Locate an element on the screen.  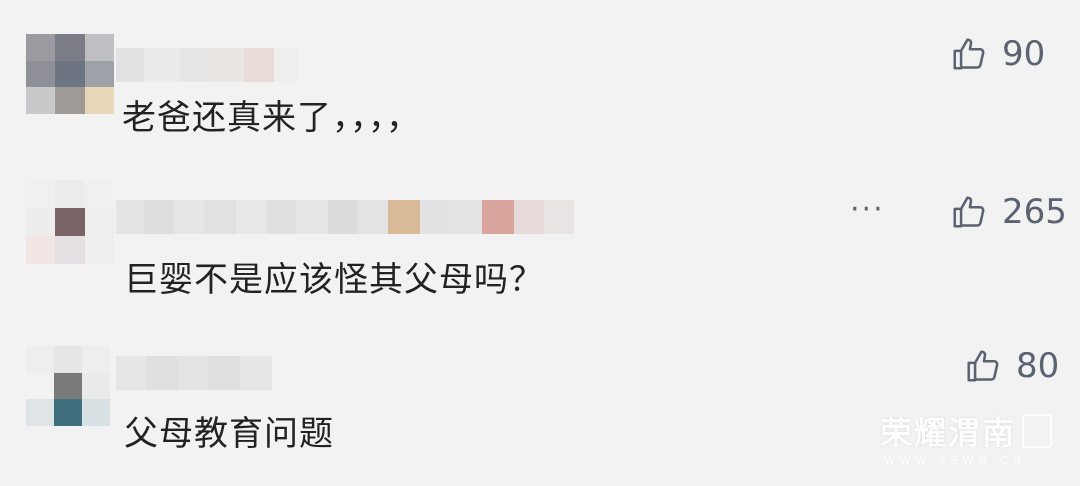
like-button: 90 is located at coordinates (997, 54).